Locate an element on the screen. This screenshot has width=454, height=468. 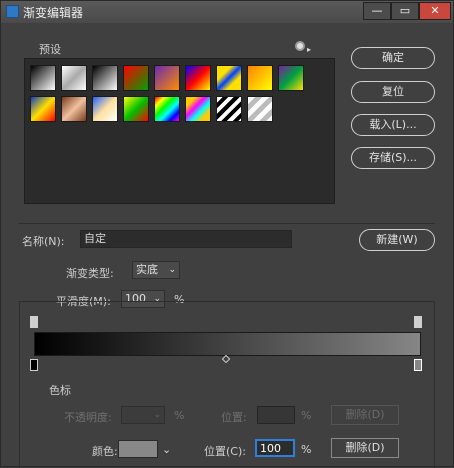
name-label: 名称(N): is located at coordinates (43, 241).